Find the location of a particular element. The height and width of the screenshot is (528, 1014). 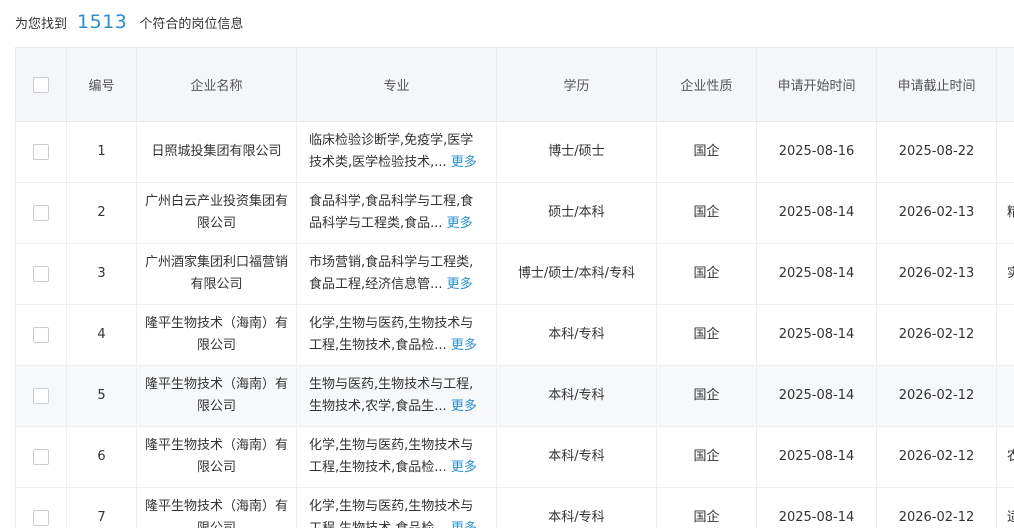

header-education: 学历 is located at coordinates (577, 85).